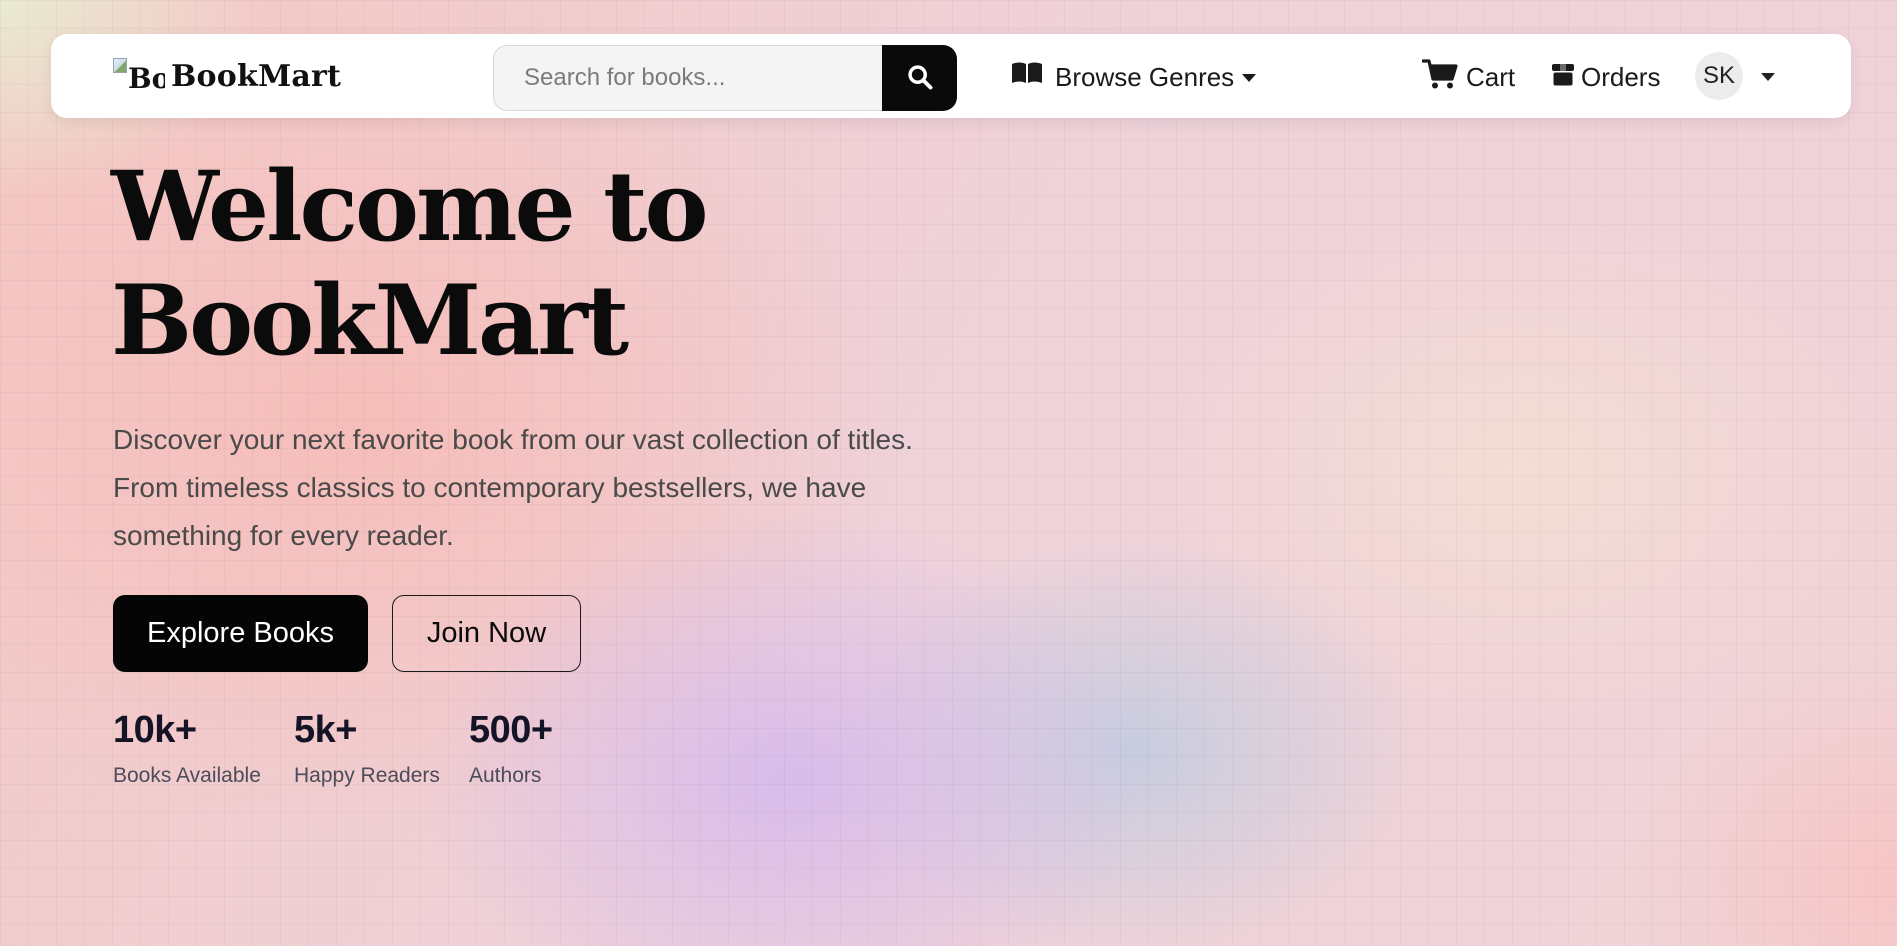 The width and height of the screenshot is (1897, 946). I want to click on browse-genres-dropdown: Browse Genres, so click(1134, 77).